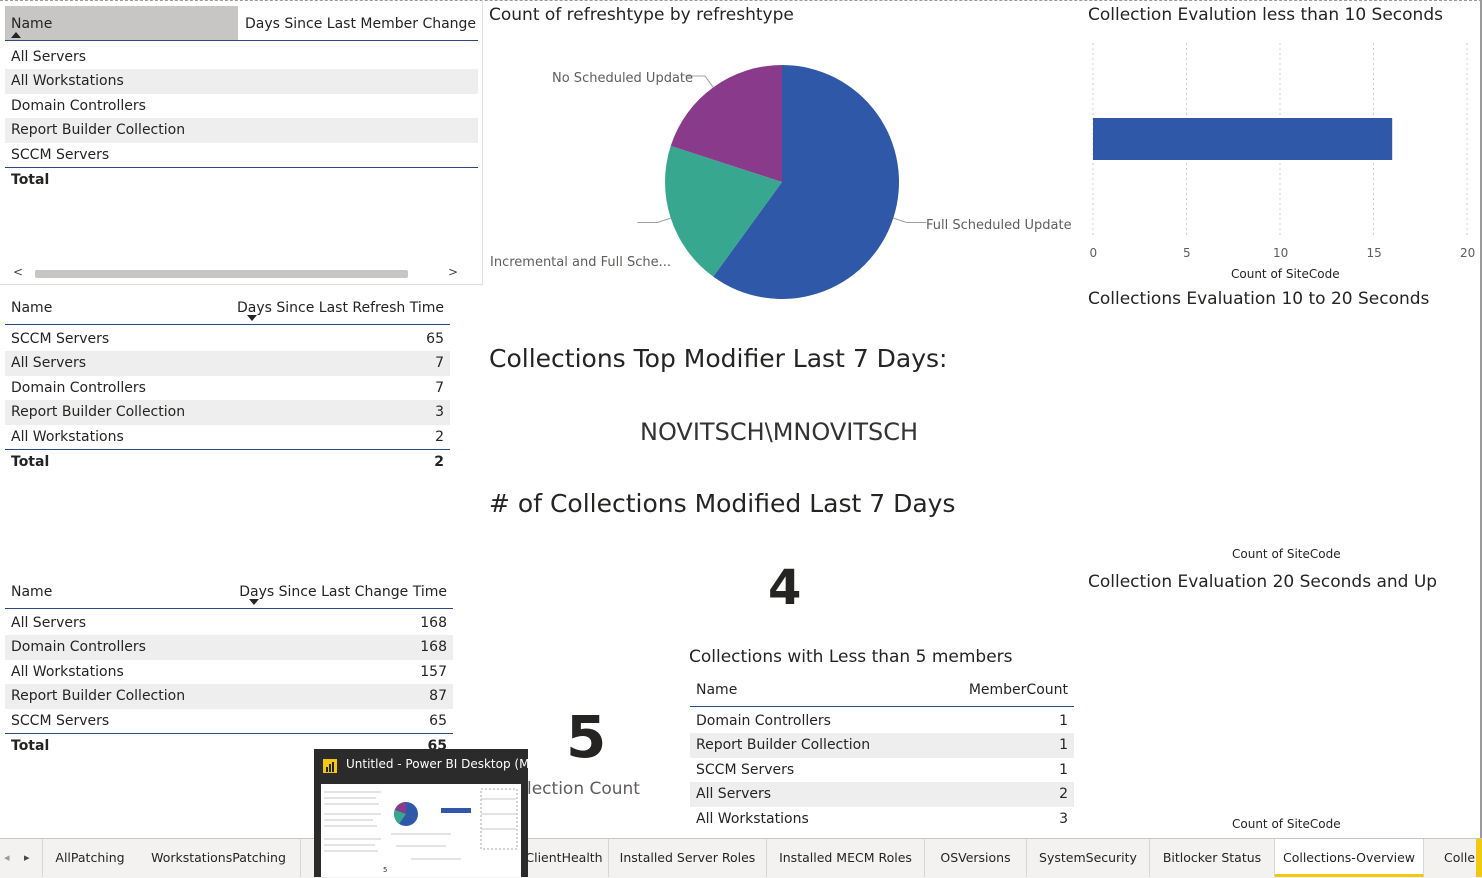 This screenshot has width=1482, height=878. What do you see at coordinates (229, 647) in the screenshot?
I see `table-row: Domain Controllers 168` at bounding box center [229, 647].